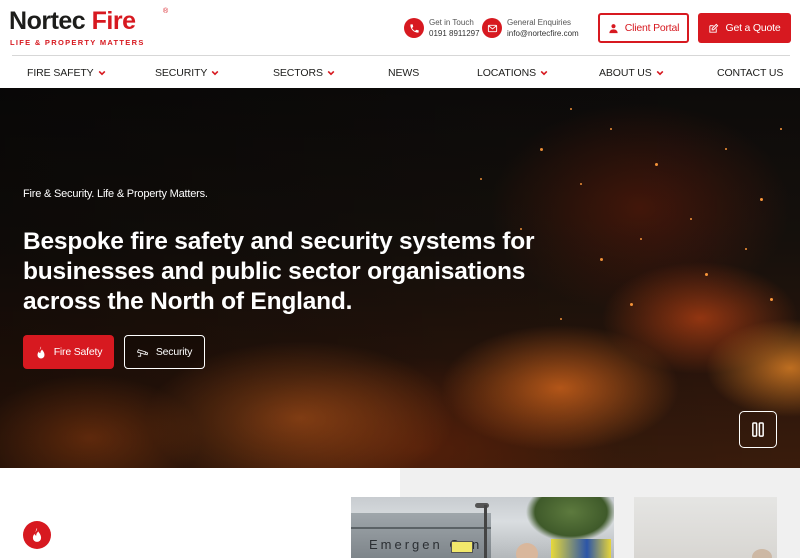 The width and height of the screenshot is (800, 558). Describe the element at coordinates (174, 352) in the screenshot. I see `security-label: Security` at that location.